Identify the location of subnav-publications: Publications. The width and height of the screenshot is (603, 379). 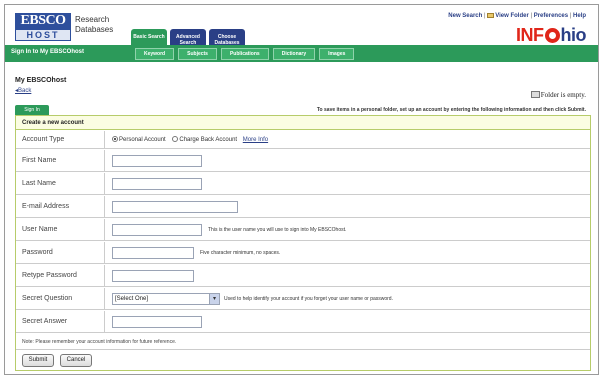
(244, 54).